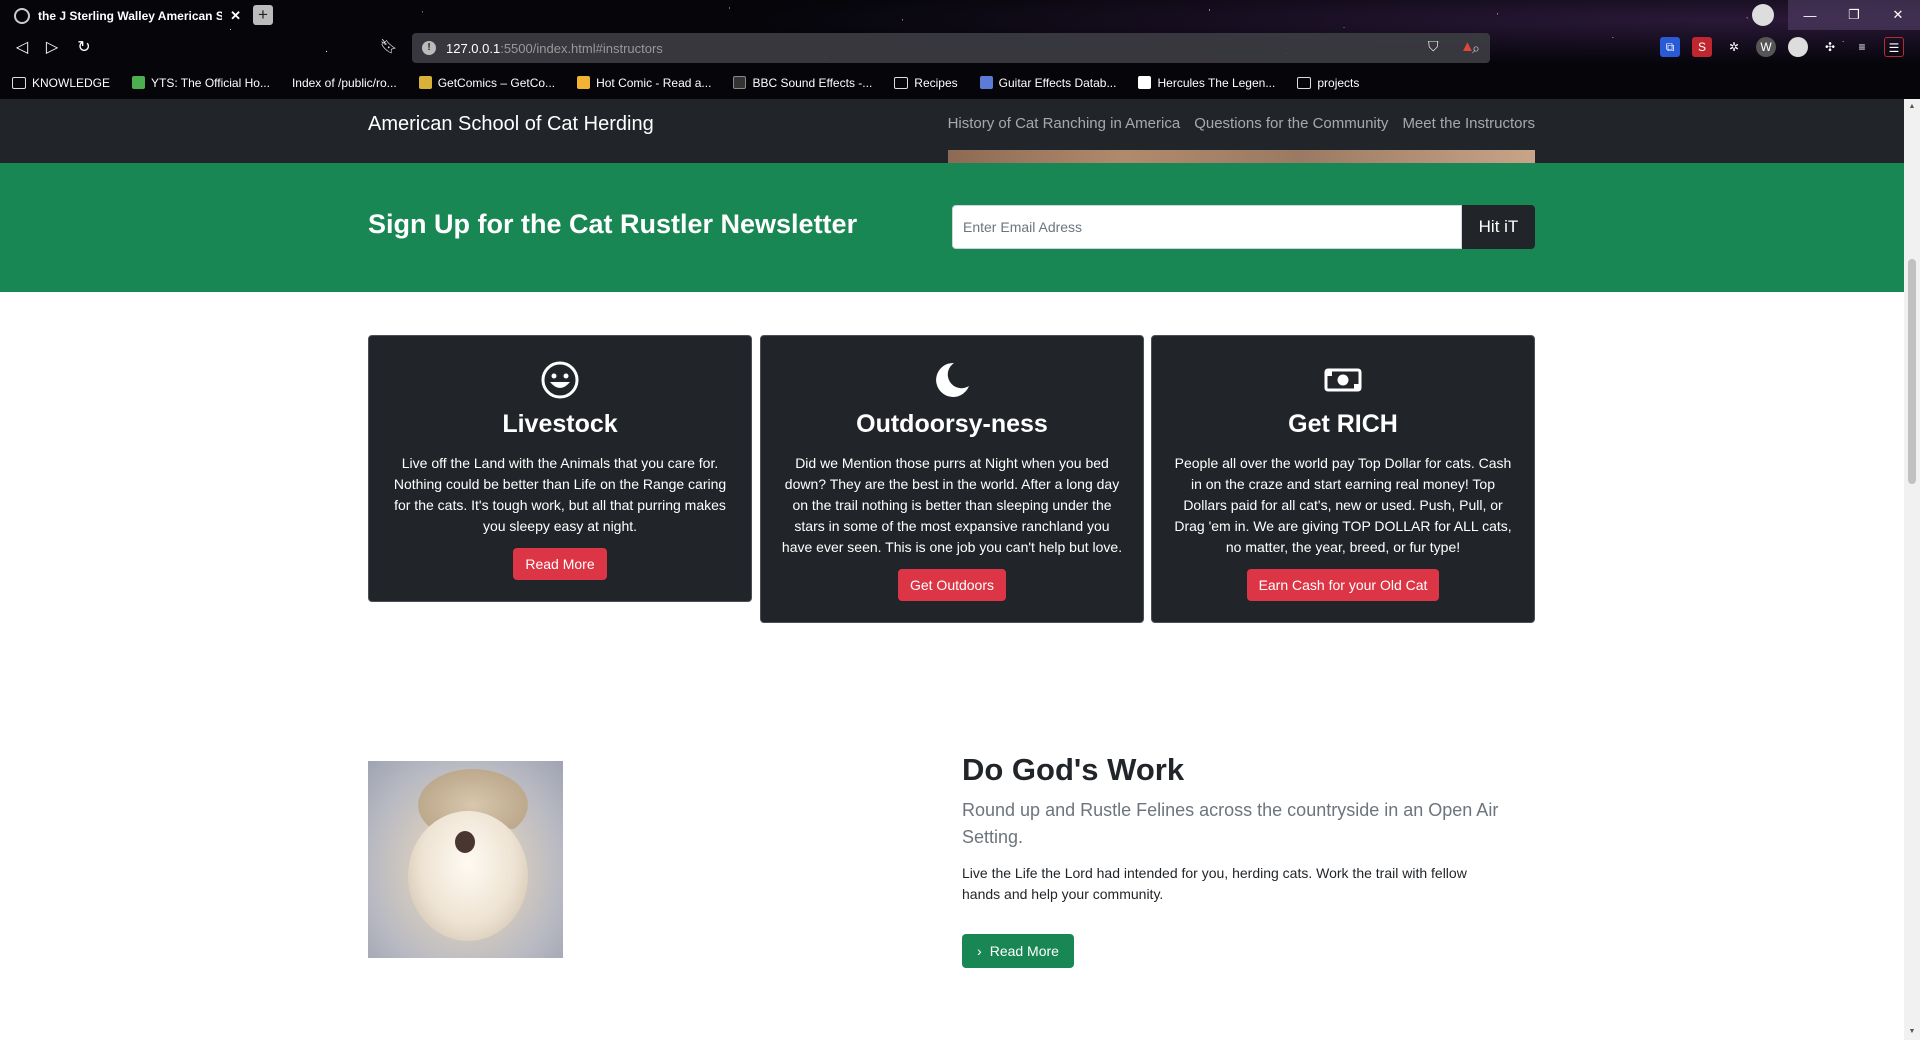  I want to click on moon-icon, so click(952, 379).